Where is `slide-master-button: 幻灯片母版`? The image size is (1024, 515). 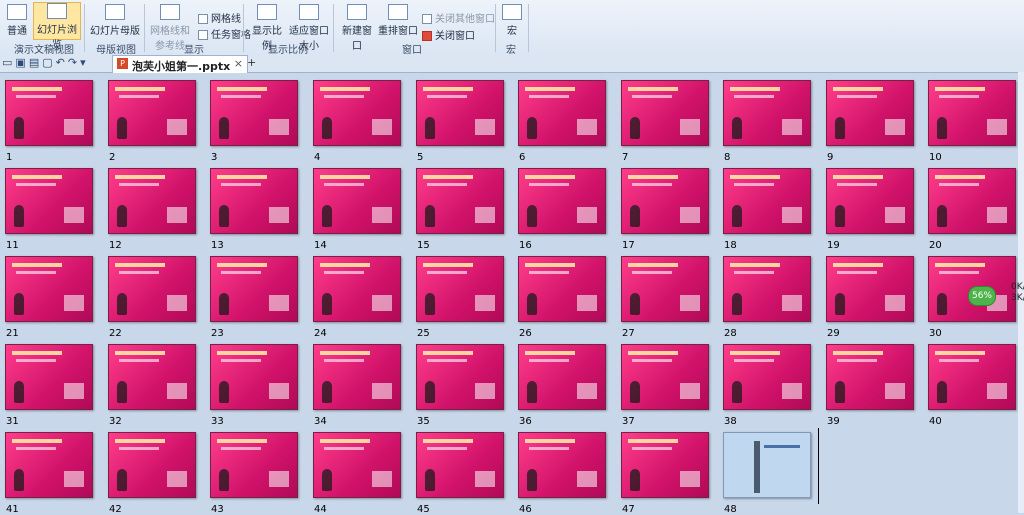
slide-master-button: 幻灯片母版 is located at coordinates (115, 21).